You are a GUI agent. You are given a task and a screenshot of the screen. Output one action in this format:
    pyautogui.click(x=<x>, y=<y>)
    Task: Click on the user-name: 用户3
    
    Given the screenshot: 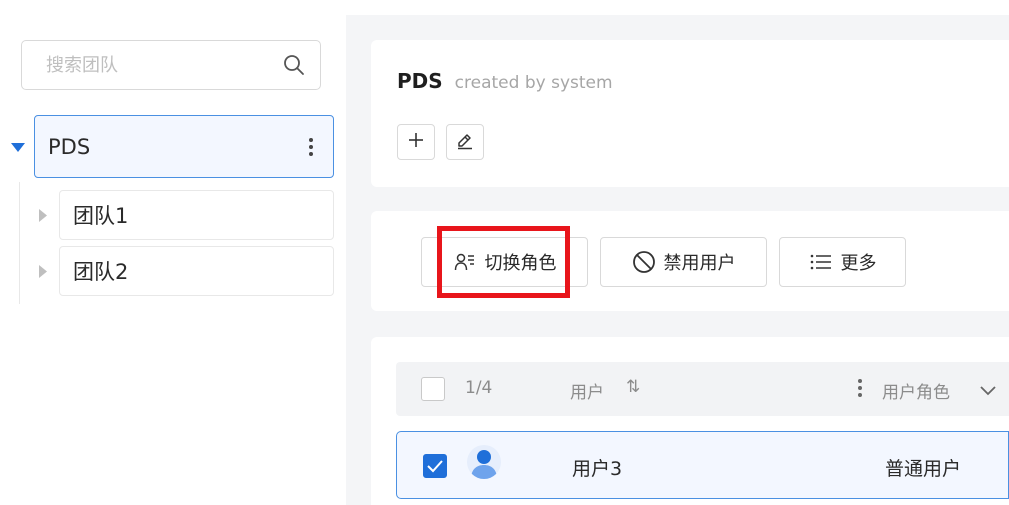 What is the action you would take?
    pyautogui.click(x=597, y=469)
    